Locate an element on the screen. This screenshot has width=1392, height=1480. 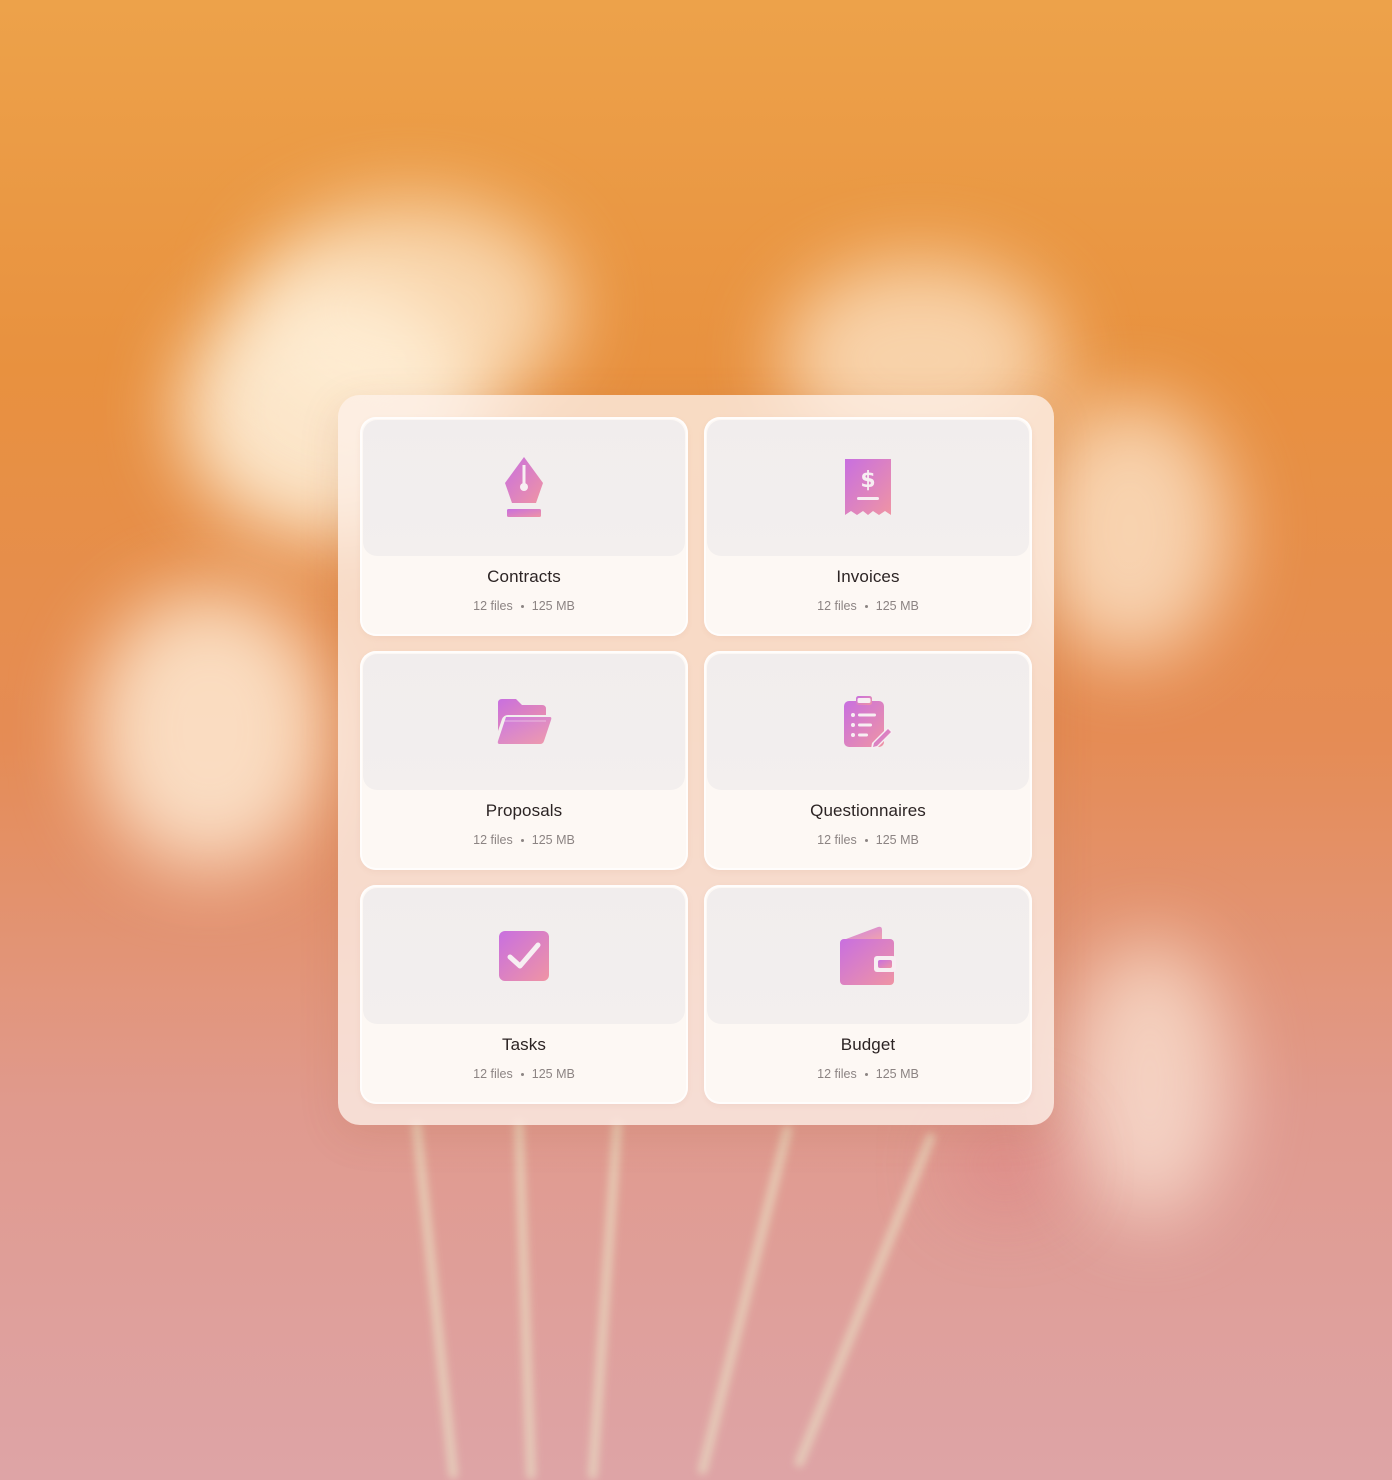
folder-title: Invoices is located at coordinates (868, 576).